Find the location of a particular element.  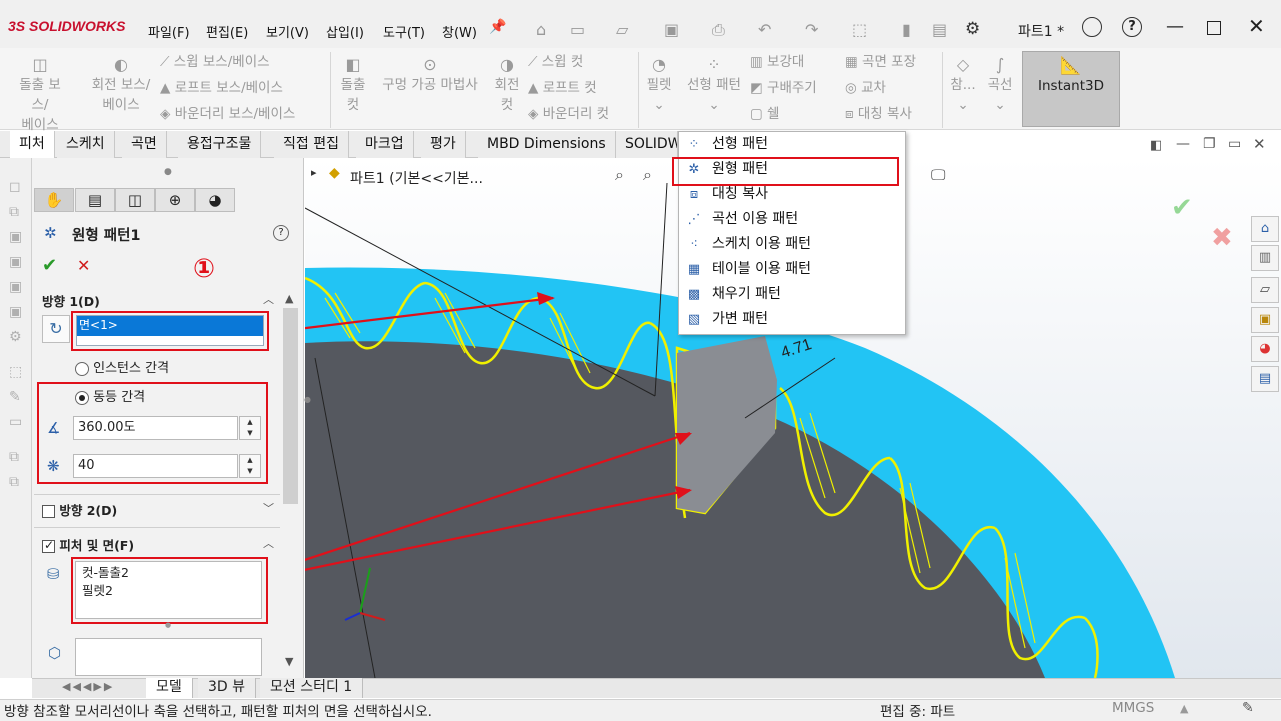

task-pane-custom-properties-icon: ▤ is located at coordinates (1265, 379).